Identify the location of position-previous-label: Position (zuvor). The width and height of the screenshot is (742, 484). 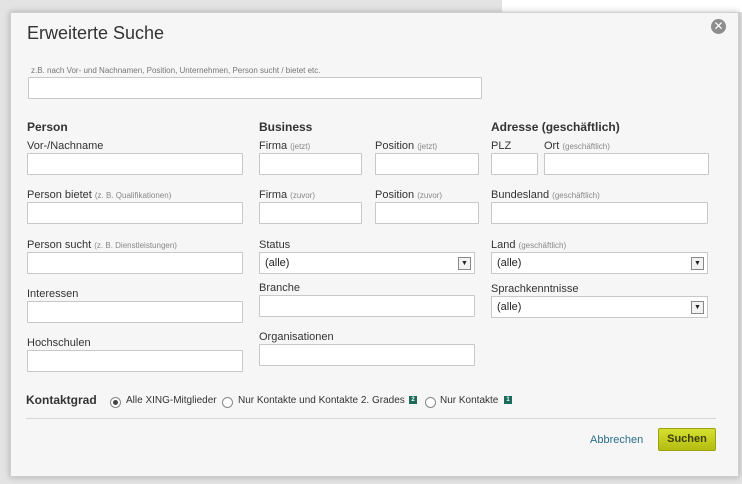
(408, 195).